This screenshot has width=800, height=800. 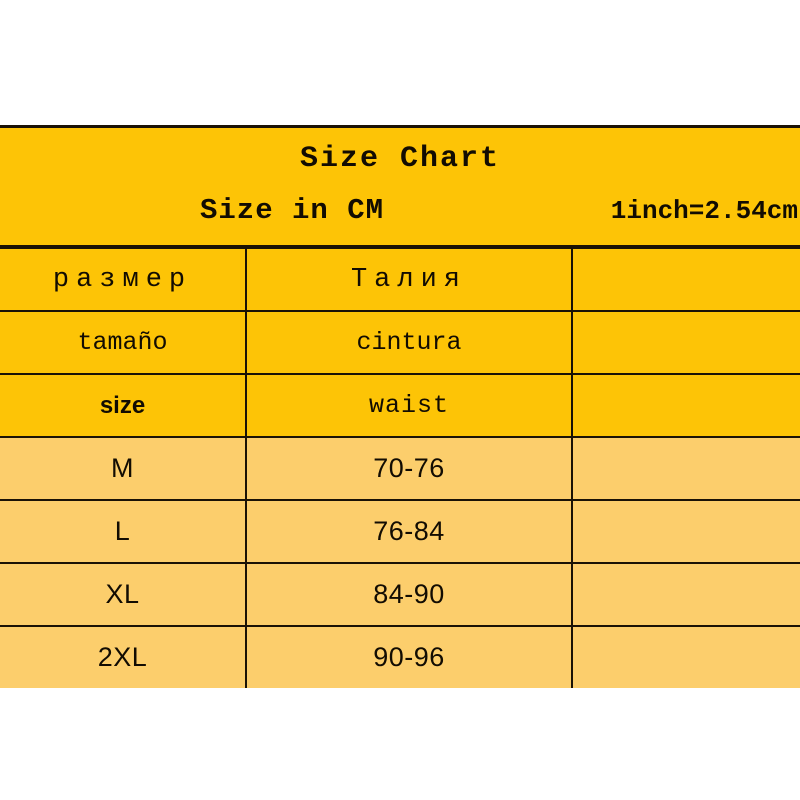 What do you see at coordinates (704, 211) in the screenshot?
I see `conversion-note: 1inch=2.54cm` at bounding box center [704, 211].